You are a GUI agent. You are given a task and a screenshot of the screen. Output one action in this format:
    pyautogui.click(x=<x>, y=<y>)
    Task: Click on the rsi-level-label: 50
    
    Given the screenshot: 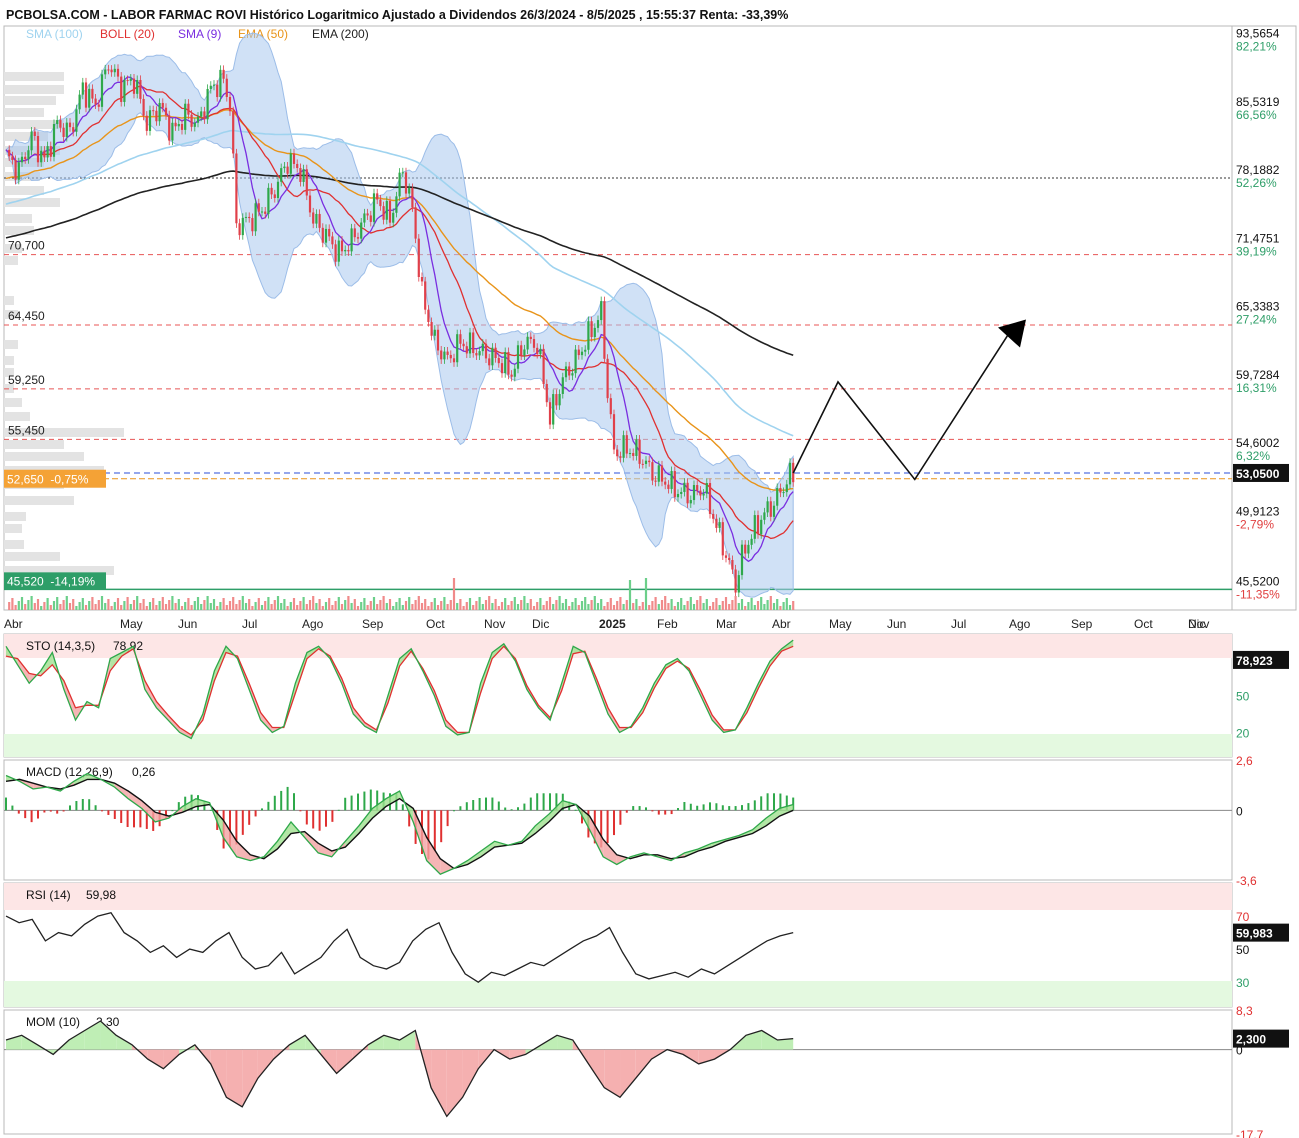 What is the action you would take?
    pyautogui.click(x=1243, y=950)
    